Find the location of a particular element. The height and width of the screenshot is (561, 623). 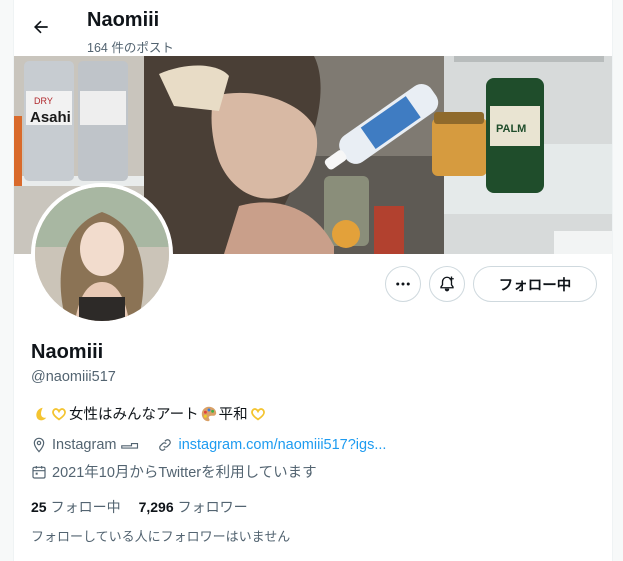

follow-stats: 25 フォロー中 7,296 フォロワー is located at coordinates (139, 507).